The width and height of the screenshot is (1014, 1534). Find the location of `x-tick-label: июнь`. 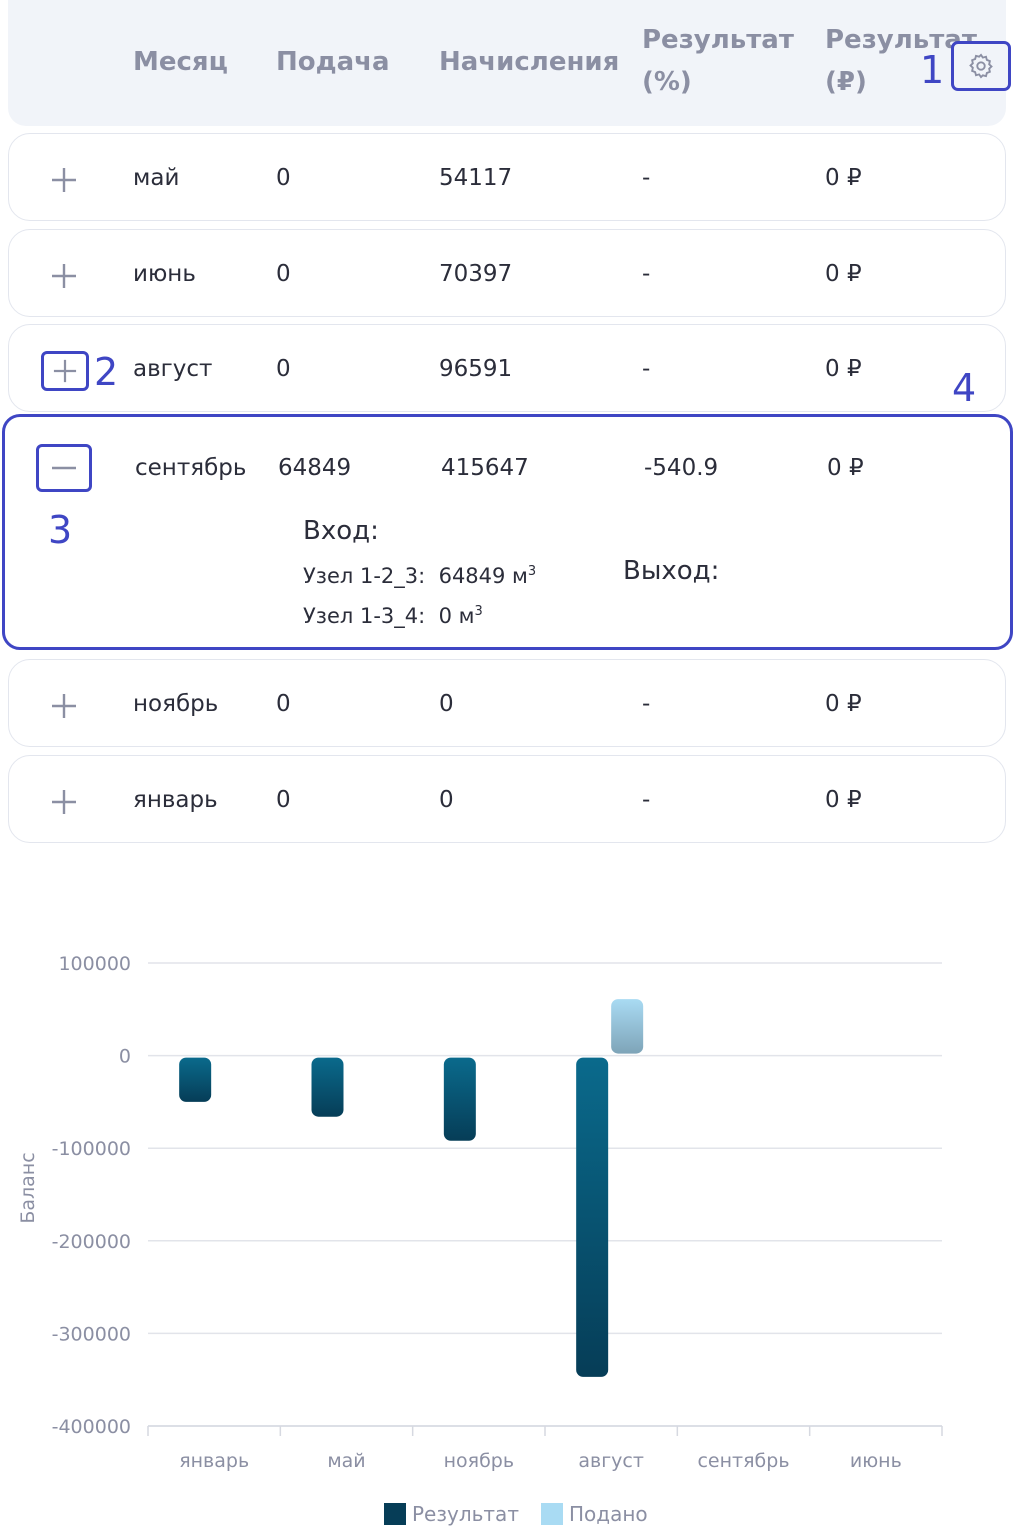

x-tick-label: июнь is located at coordinates (876, 1461).